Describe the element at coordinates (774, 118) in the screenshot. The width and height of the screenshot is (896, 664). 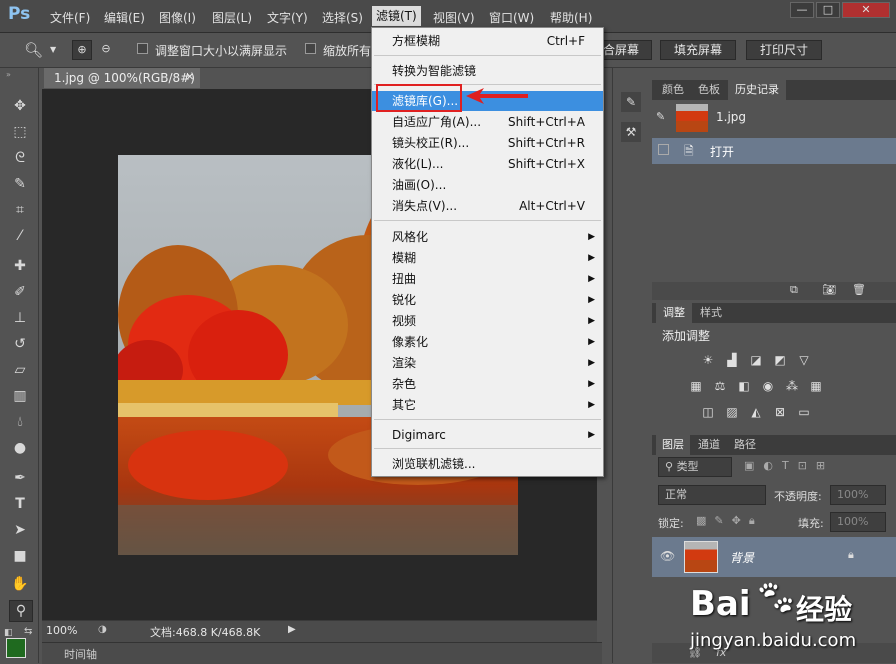
I see `history-snapshot: ✎ 1.jpg` at that location.